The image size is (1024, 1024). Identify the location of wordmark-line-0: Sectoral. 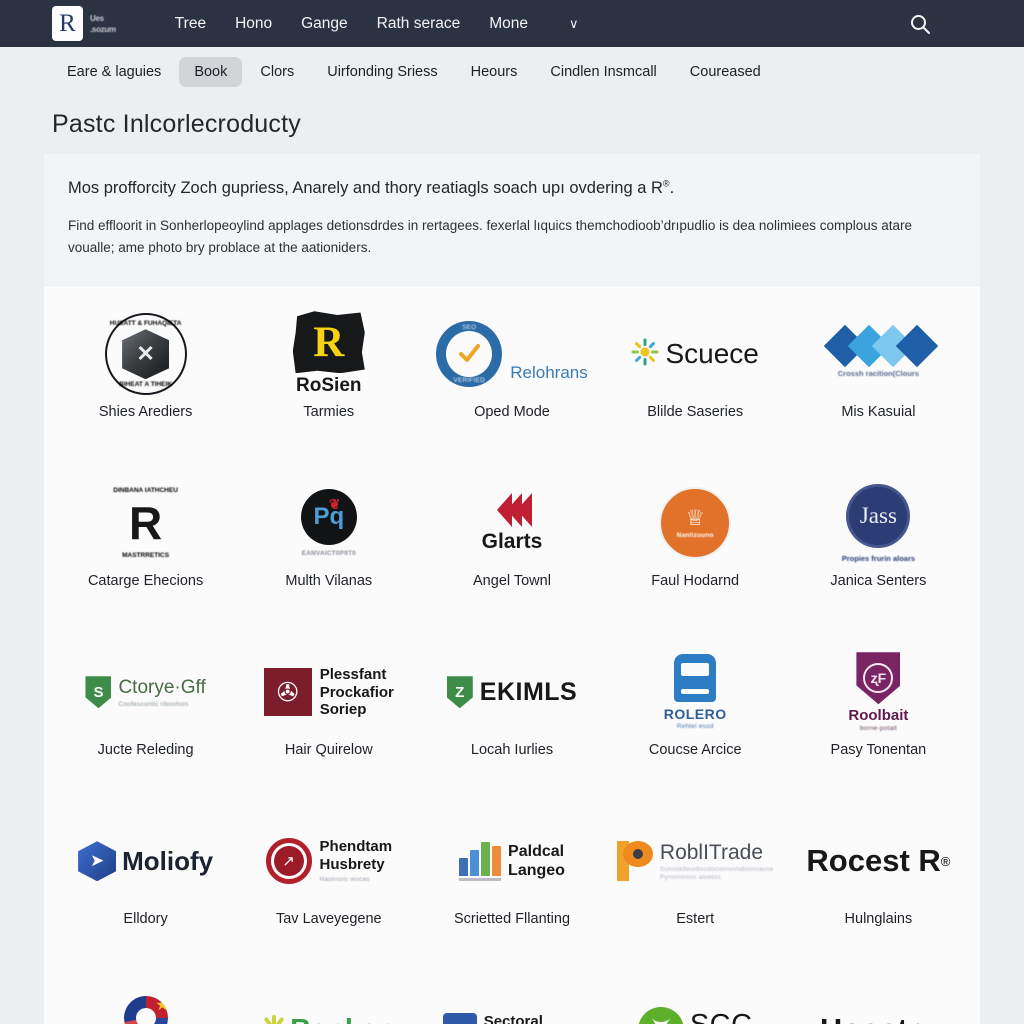
(513, 1018).